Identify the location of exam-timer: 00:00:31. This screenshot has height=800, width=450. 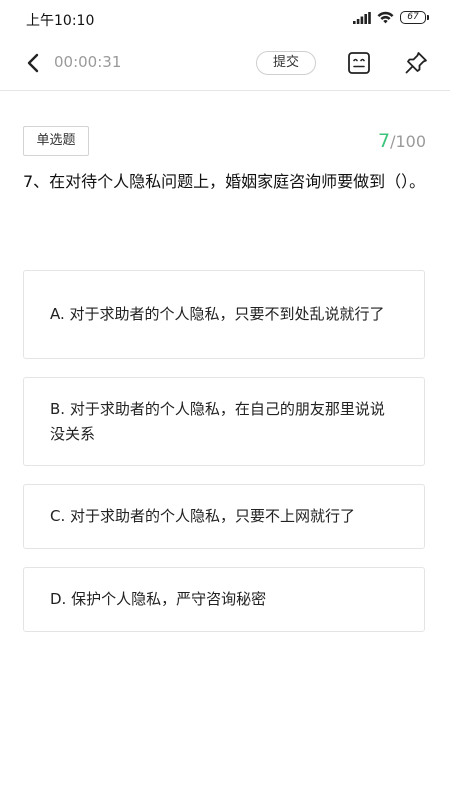
(88, 62).